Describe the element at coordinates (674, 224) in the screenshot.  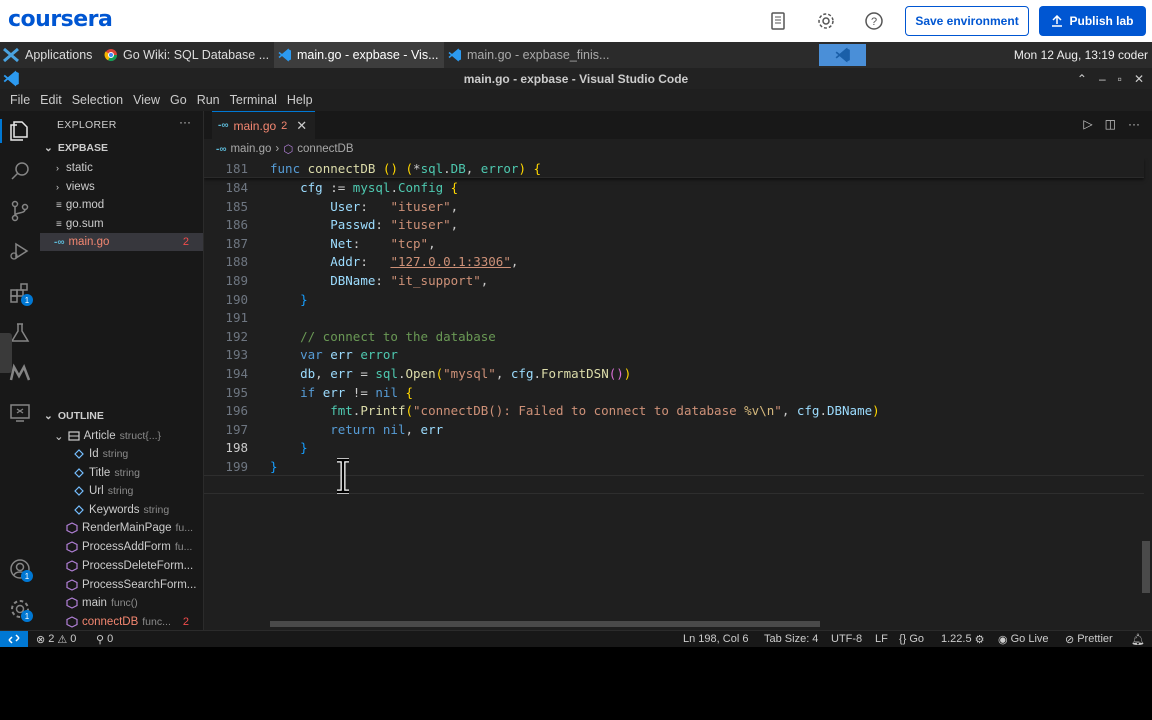
I see `code-line: 186 Passwd: "ituser",` at that location.